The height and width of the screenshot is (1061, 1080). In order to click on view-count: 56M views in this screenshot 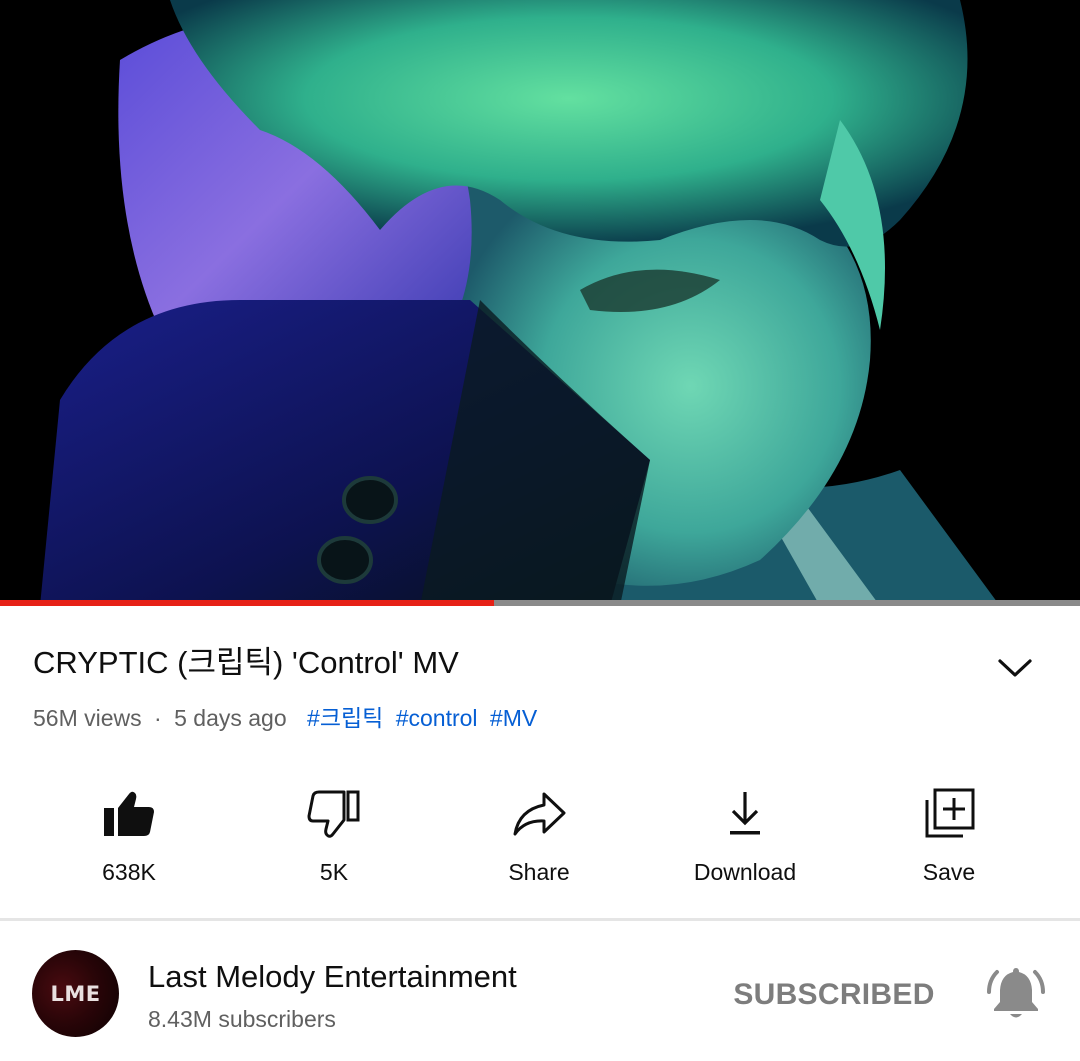, I will do `click(87, 718)`.